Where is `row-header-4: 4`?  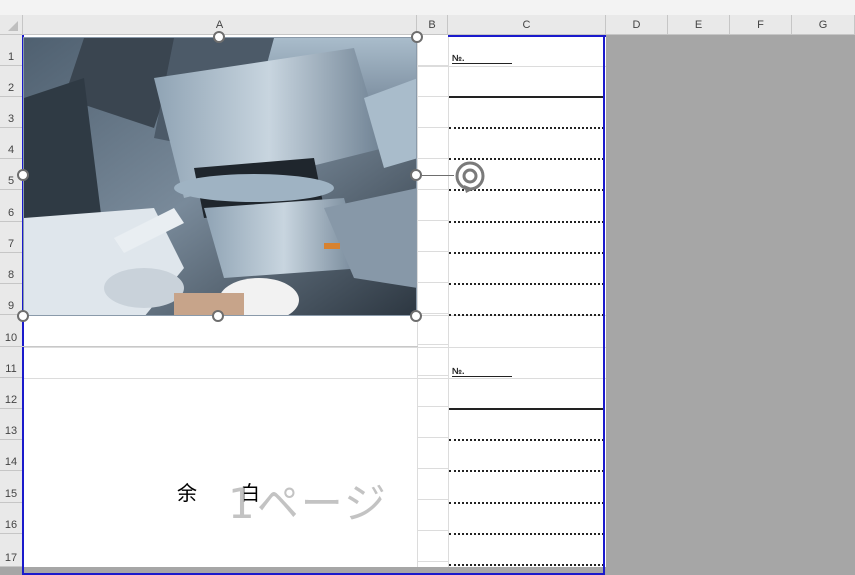 row-header-4: 4 is located at coordinates (11, 143).